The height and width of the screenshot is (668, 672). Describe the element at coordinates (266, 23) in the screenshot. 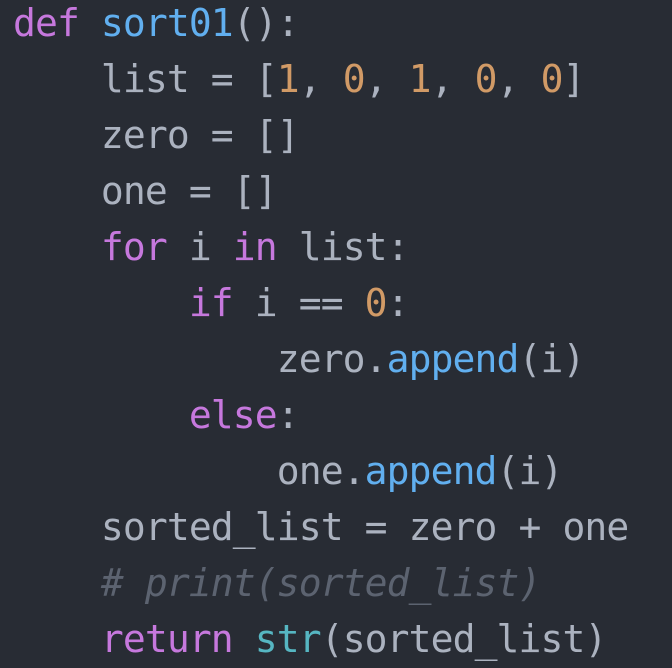

I see `code-text-token: ():` at that location.